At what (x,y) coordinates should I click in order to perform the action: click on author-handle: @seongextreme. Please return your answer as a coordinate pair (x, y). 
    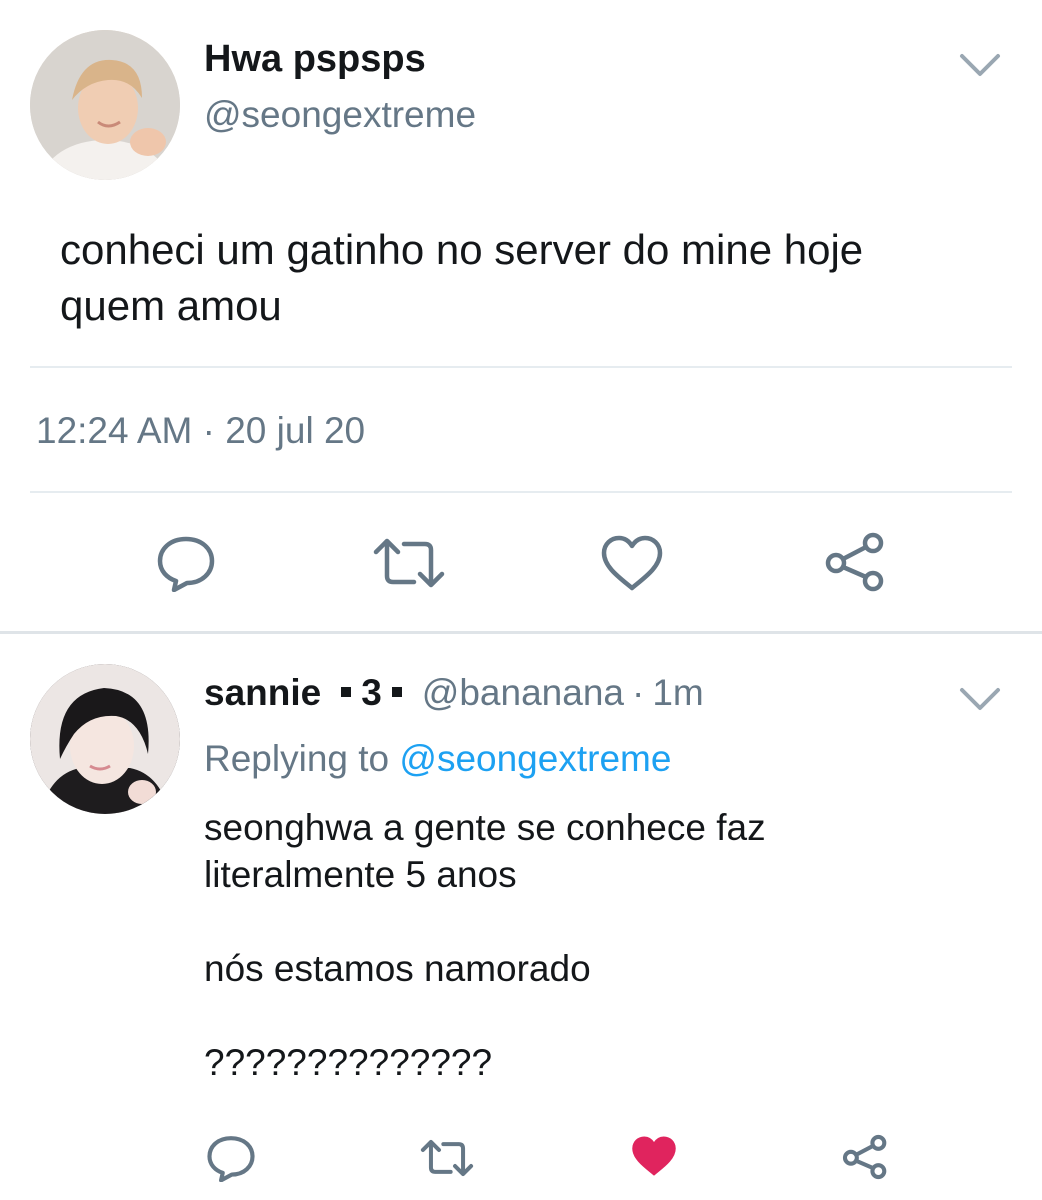
    Looking at the image, I should click on (340, 115).